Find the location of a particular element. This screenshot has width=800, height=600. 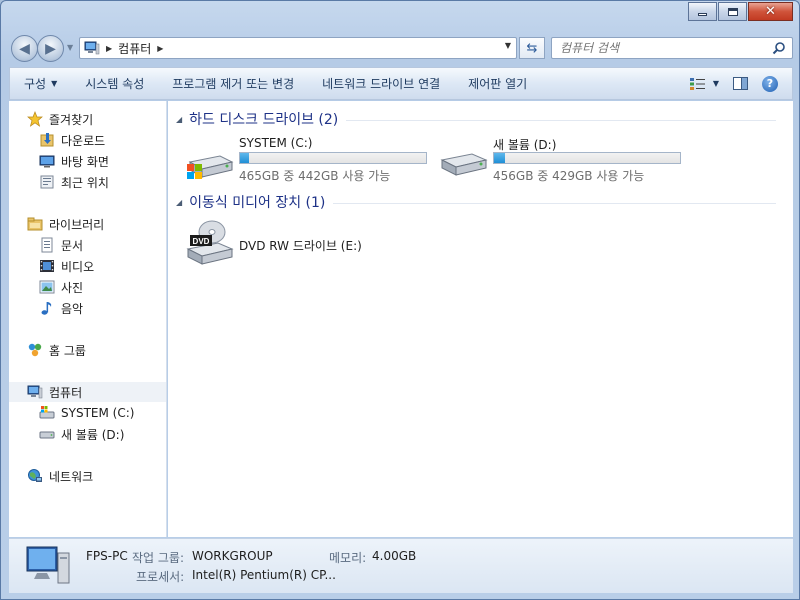

preview-pane-button is located at coordinates (740, 83).